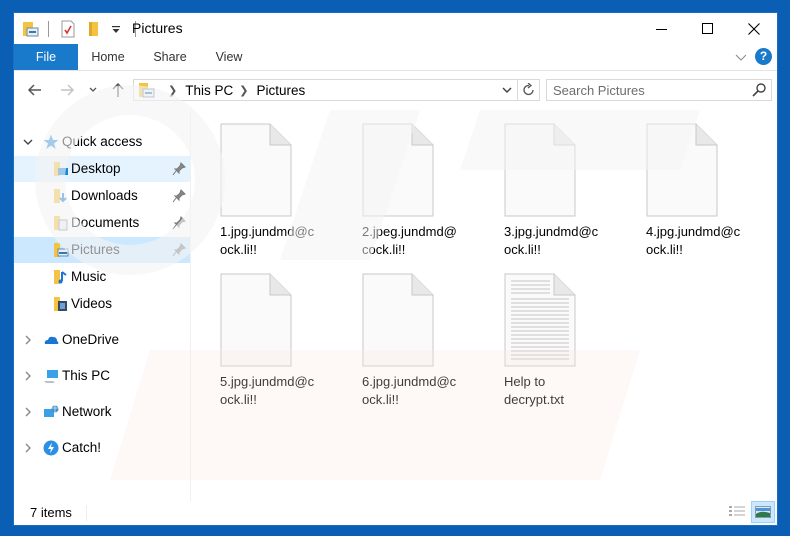 The height and width of the screenshot is (536, 790). I want to click on sidebar-label: OneDrive, so click(91, 339).